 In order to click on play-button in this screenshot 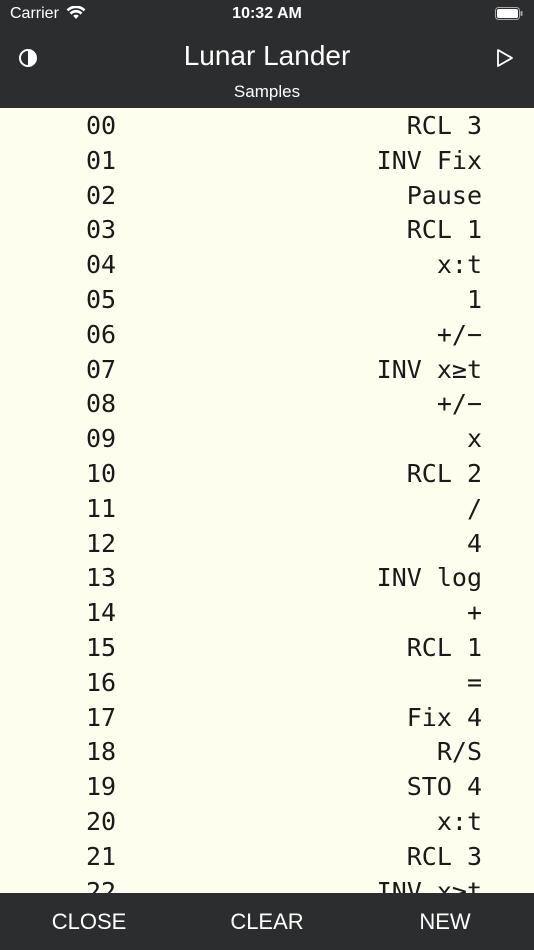, I will do `click(505, 58)`.